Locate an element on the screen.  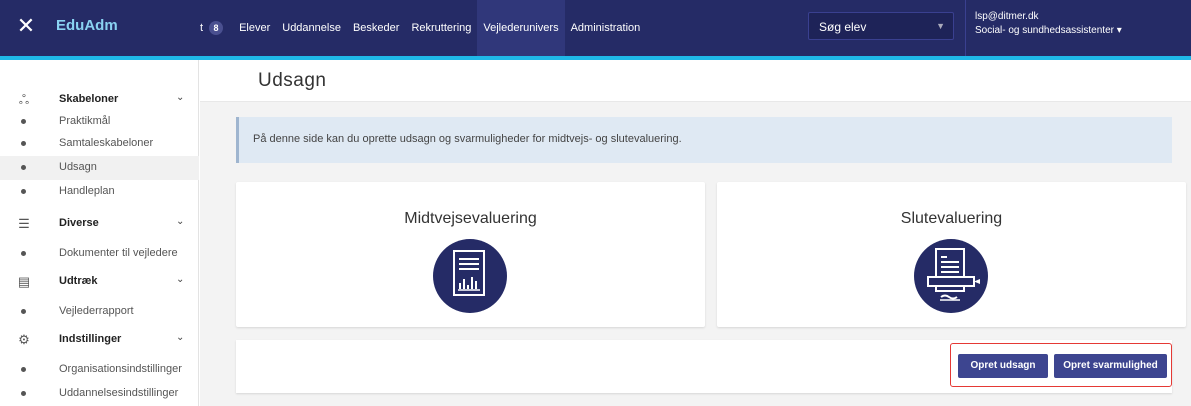
page-title: Udsagn is located at coordinates (292, 80).